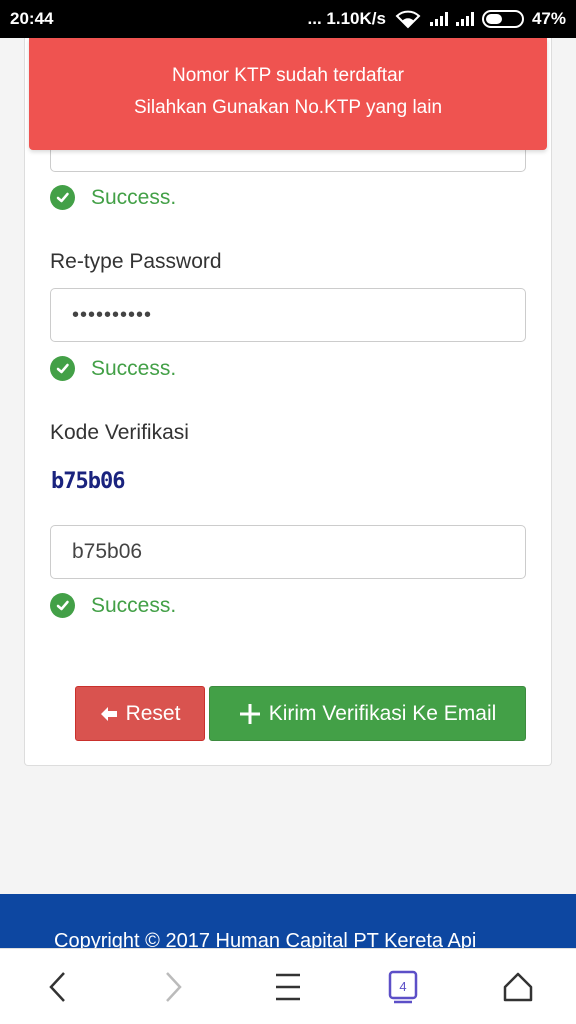 The height and width of the screenshot is (1024, 576). I want to click on password-success: Success., so click(113, 197).